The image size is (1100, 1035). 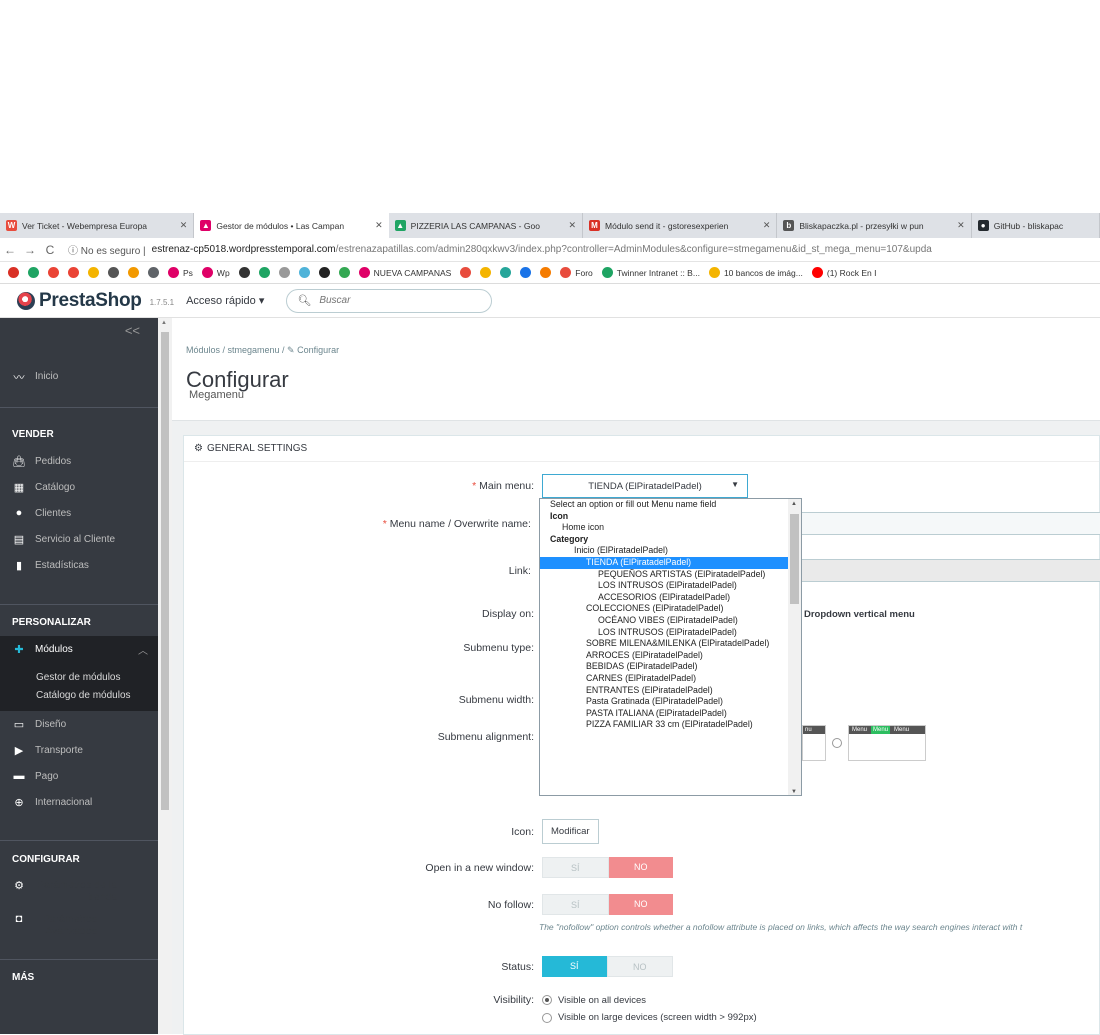 I want to click on dropdown-option: PIZZA FAMILIAR 33 cm (ElPiratadelPadel), so click(x=664, y=725).